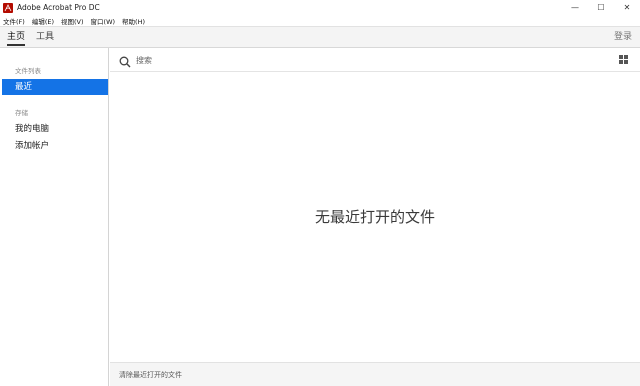 This screenshot has width=640, height=386. What do you see at coordinates (336, 60) in the screenshot?
I see `search-input` at bounding box center [336, 60].